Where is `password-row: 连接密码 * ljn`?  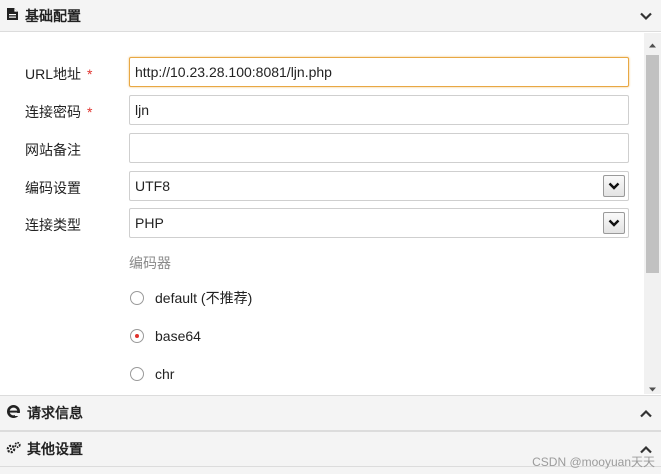 password-row: 连接密码 * ljn is located at coordinates (322, 110).